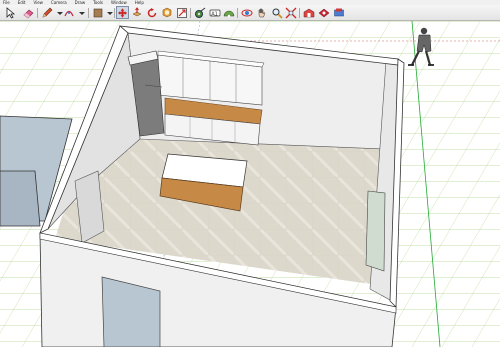  What do you see at coordinates (166, 12) in the screenshot?
I see `offset-icon` at bounding box center [166, 12].